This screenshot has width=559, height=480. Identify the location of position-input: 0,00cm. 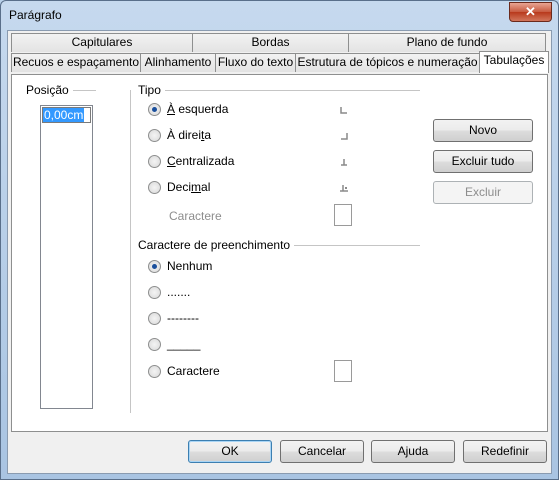
(66, 115).